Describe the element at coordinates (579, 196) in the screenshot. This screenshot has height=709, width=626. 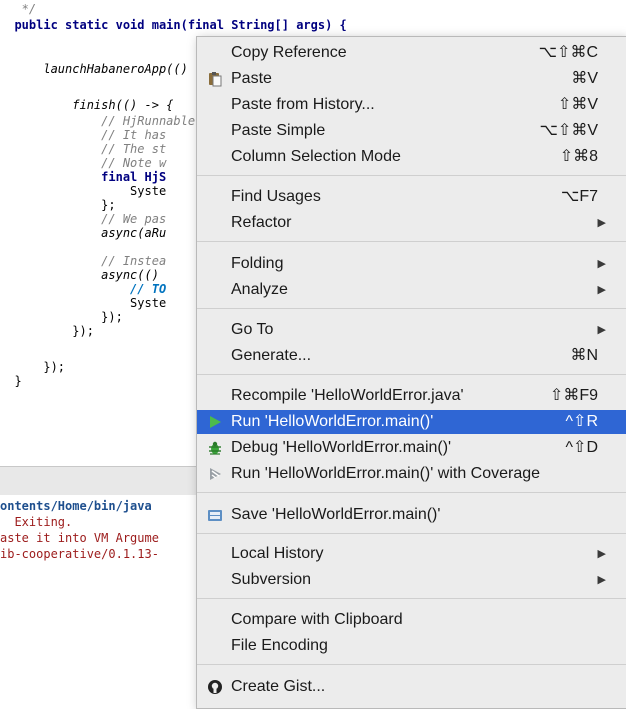
I see `menu-item-shortcut: ⌥F7` at that location.